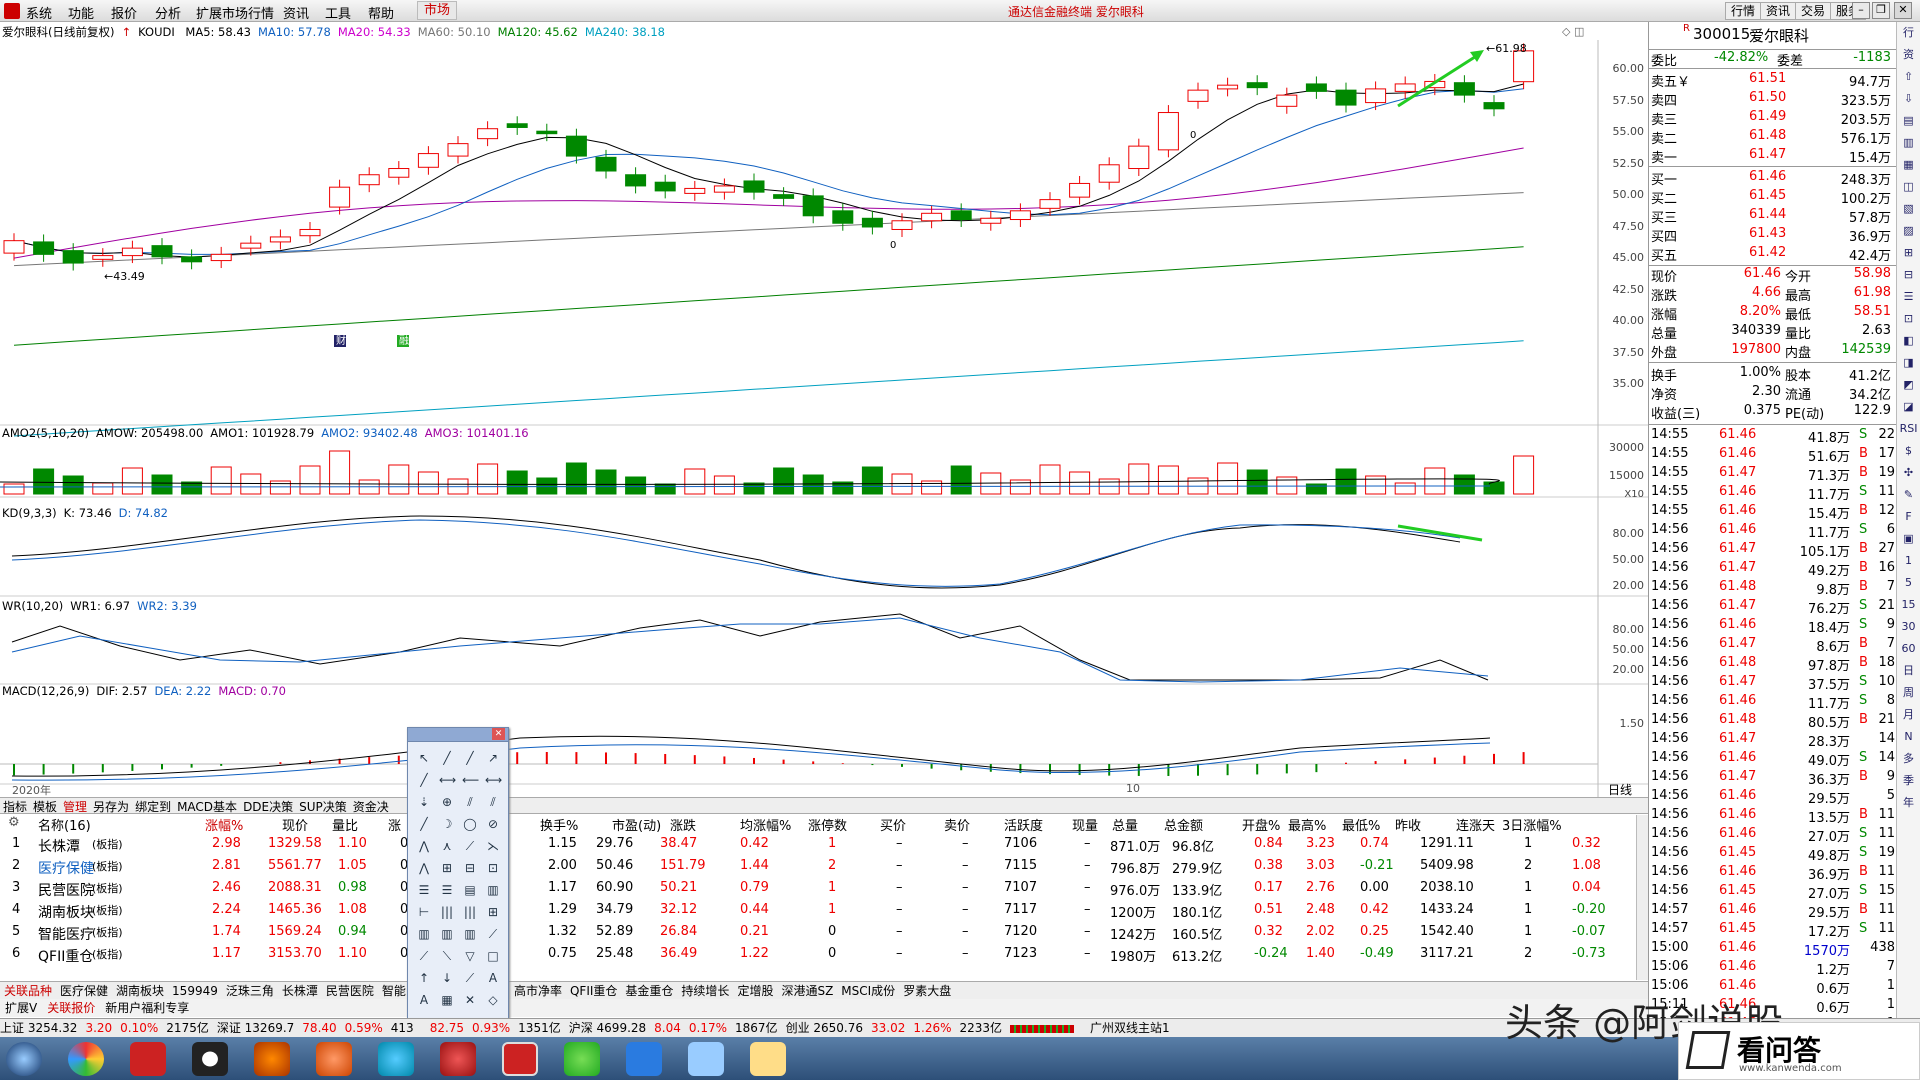 The height and width of the screenshot is (1080, 1920). Describe the element at coordinates (1908, 33) in the screenshot. I see `side-tool-button: 行` at that location.